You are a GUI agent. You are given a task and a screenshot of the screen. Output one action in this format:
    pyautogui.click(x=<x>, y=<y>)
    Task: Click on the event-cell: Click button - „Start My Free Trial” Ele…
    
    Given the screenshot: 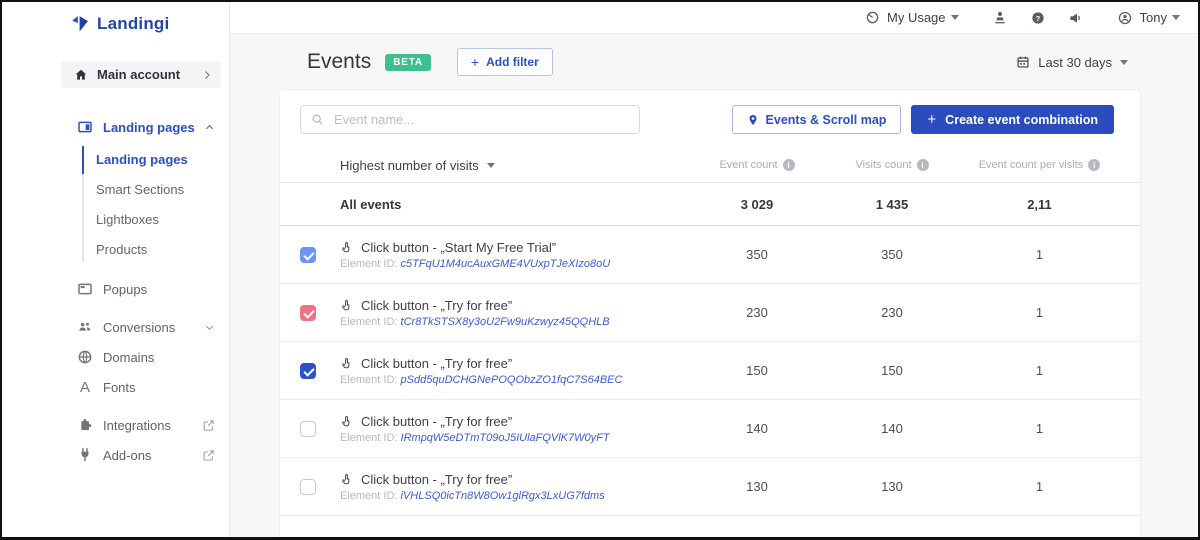 What is the action you would take?
    pyautogui.click(x=511, y=255)
    